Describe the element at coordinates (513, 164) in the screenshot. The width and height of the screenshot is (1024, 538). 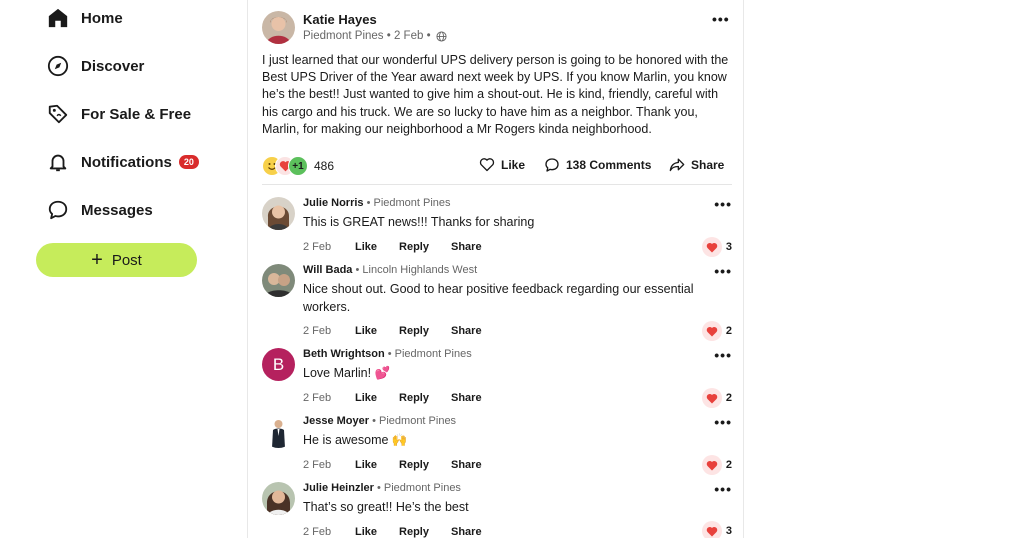
I see `like-label: Like` at that location.